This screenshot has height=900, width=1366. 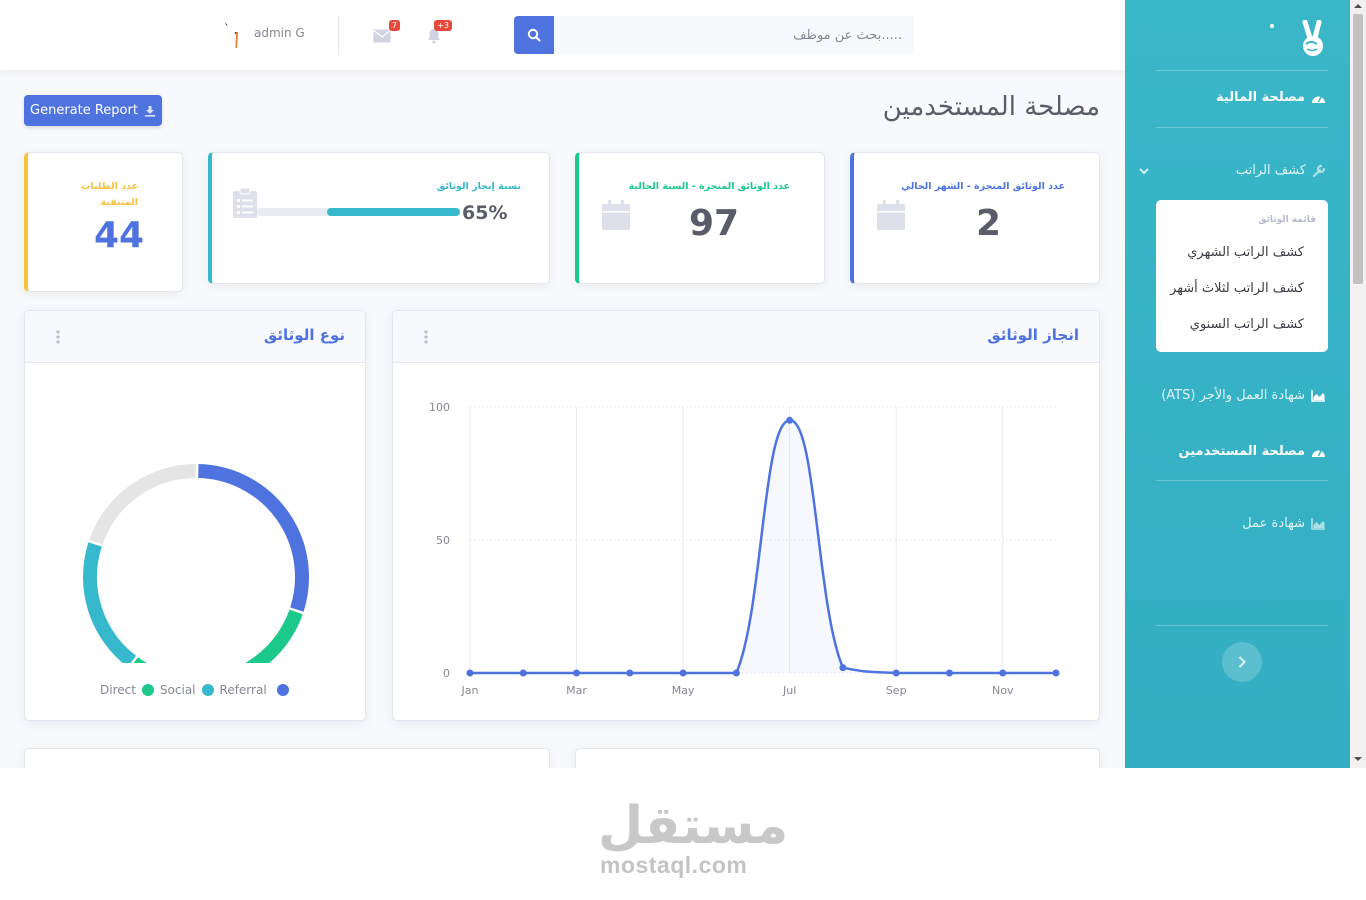 I want to click on brand-dot, so click(x=1272, y=26).